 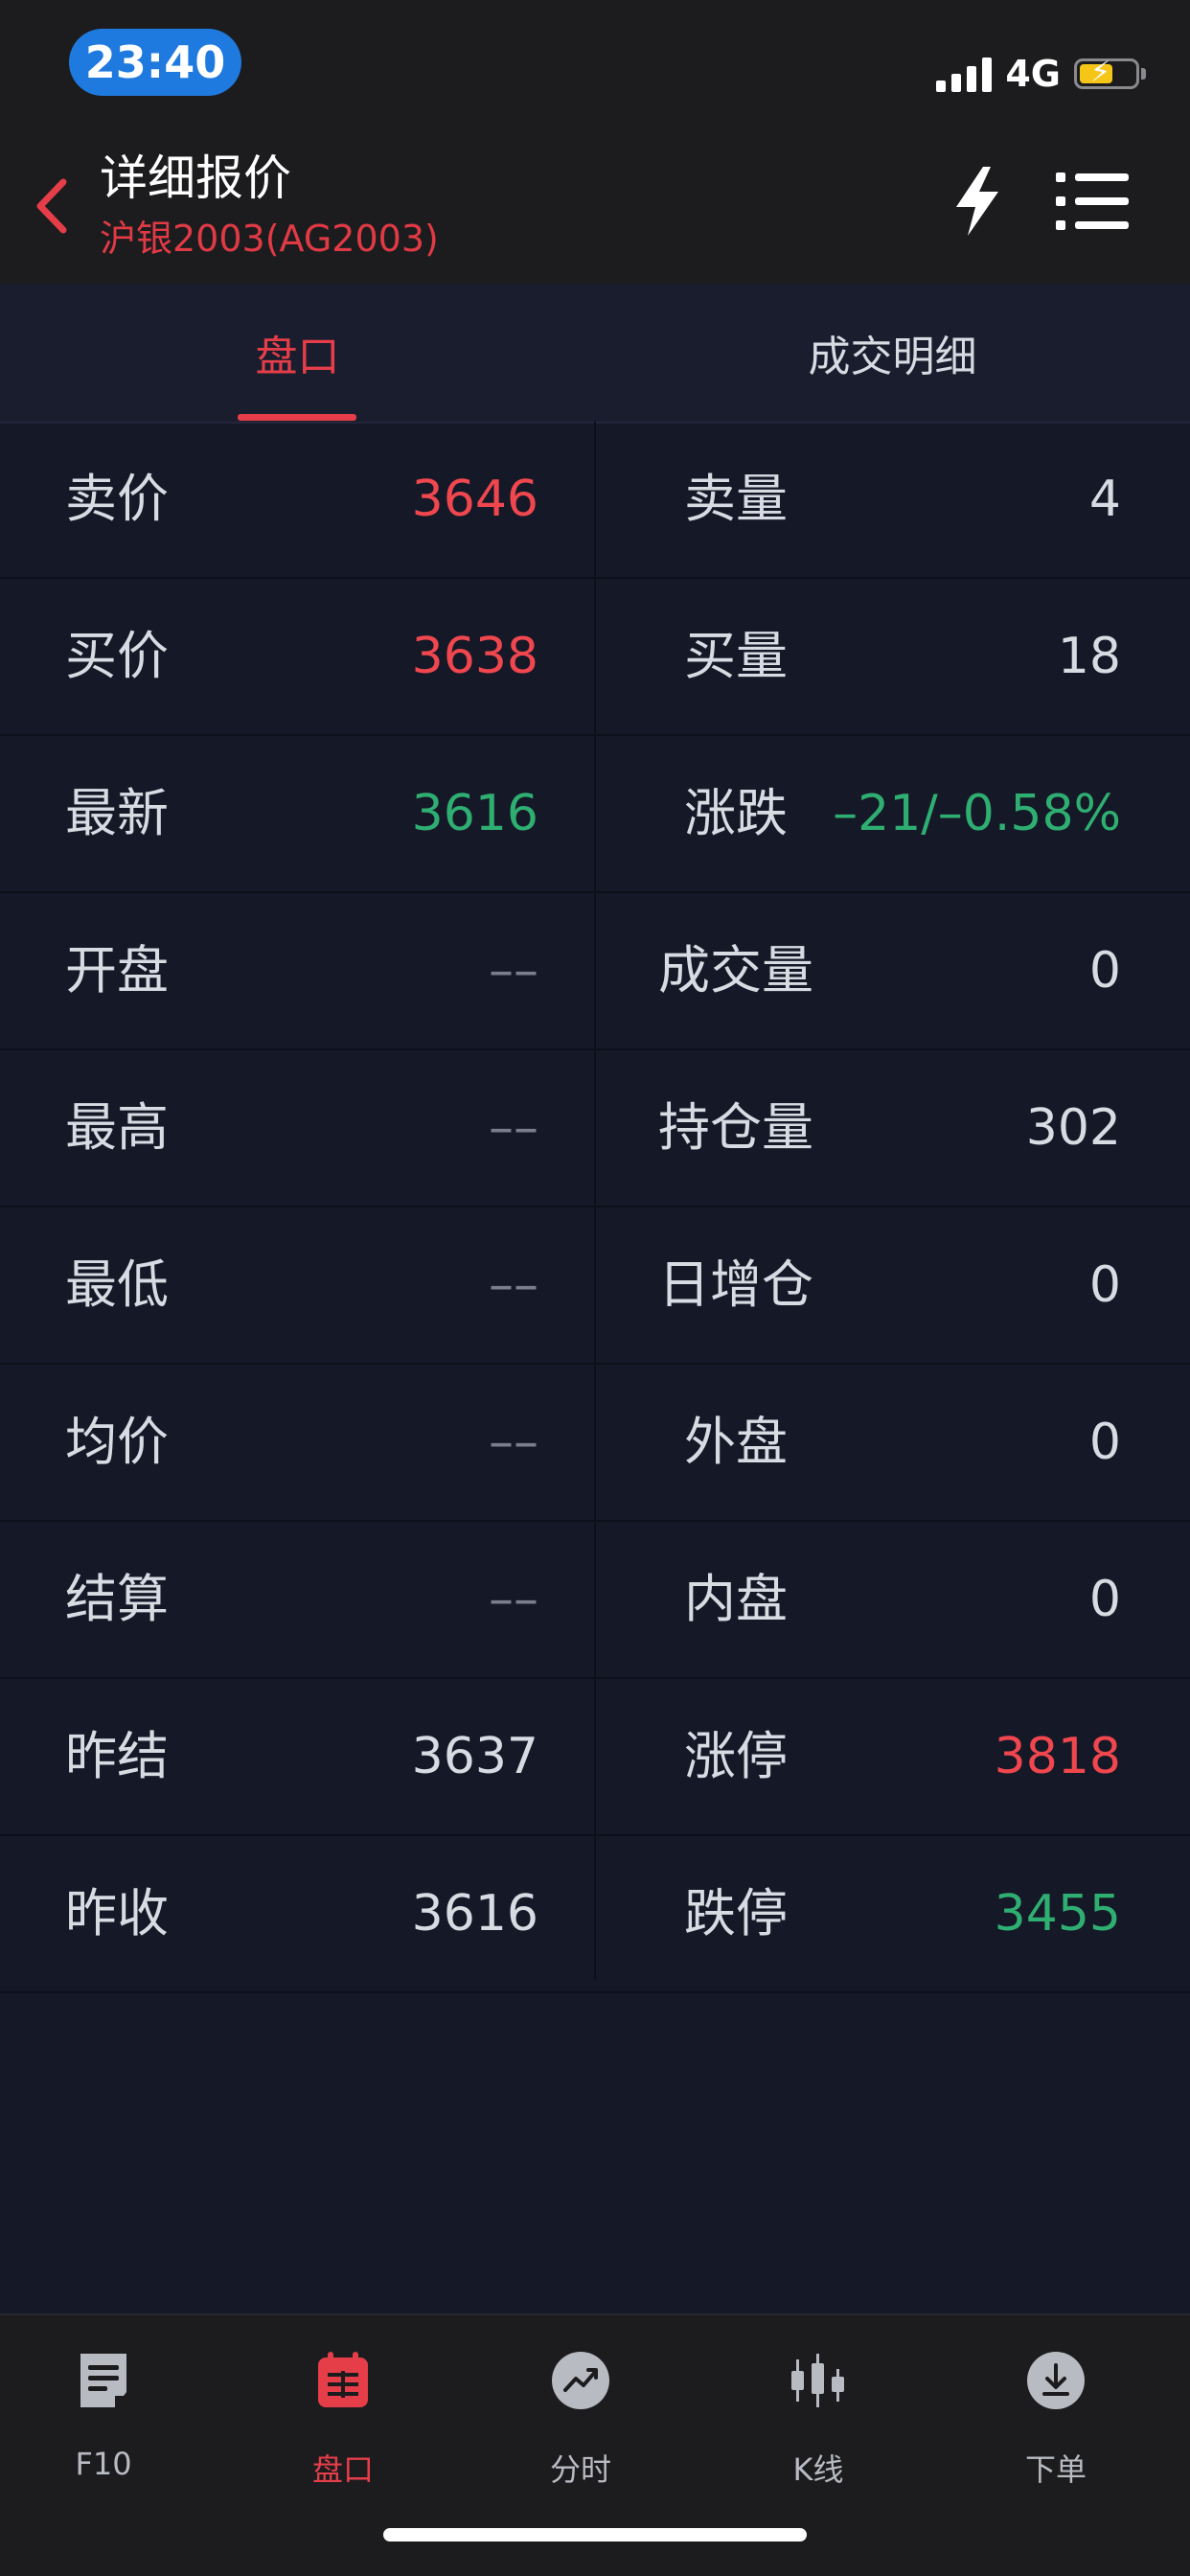 What do you see at coordinates (343, 2414) in the screenshot?
I see `bottom-tab-orderbook: 盘口` at bounding box center [343, 2414].